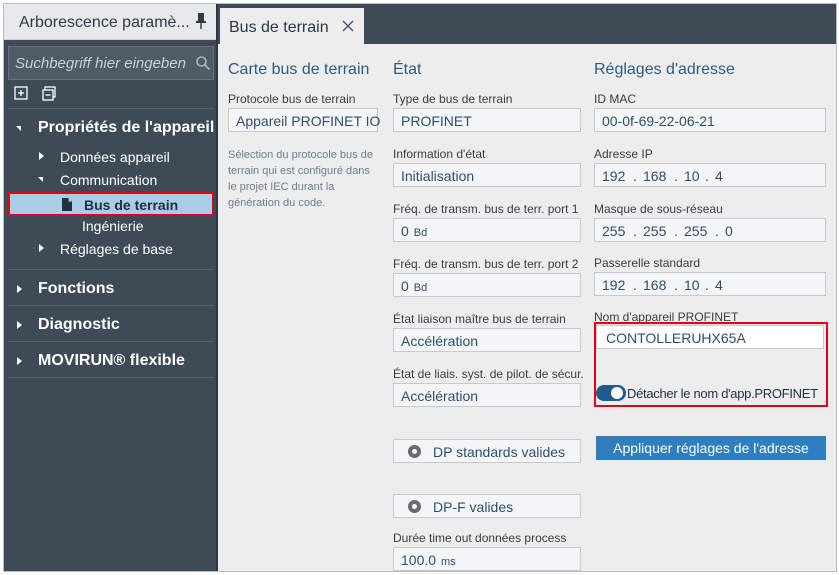 Image resolution: width=839 pixels, height=575 pixels. Describe the element at coordinates (719, 176) in the screenshot. I see `ip-octet-4: 4` at that location.